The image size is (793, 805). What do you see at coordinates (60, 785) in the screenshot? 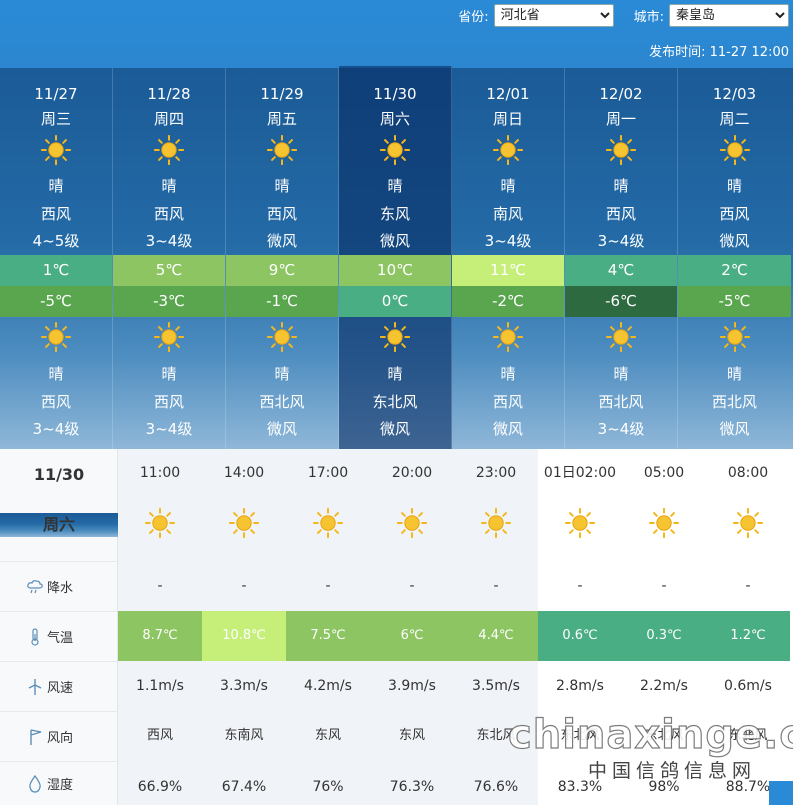
I see `humidity-label: 湿度` at bounding box center [60, 785].